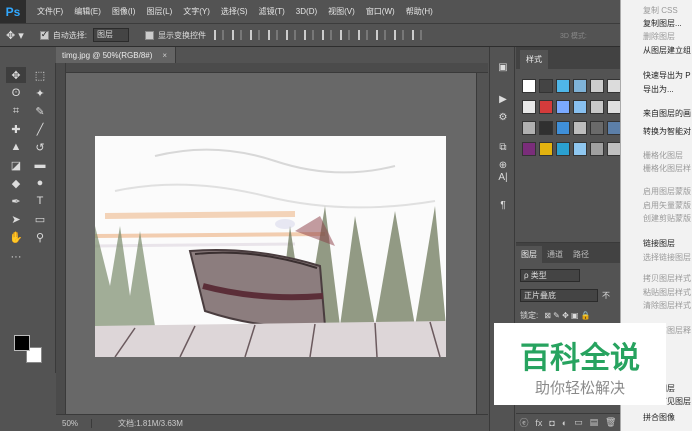  Describe the element at coordinates (503, 178) in the screenshot. I see `character-icon: A|` at that location.